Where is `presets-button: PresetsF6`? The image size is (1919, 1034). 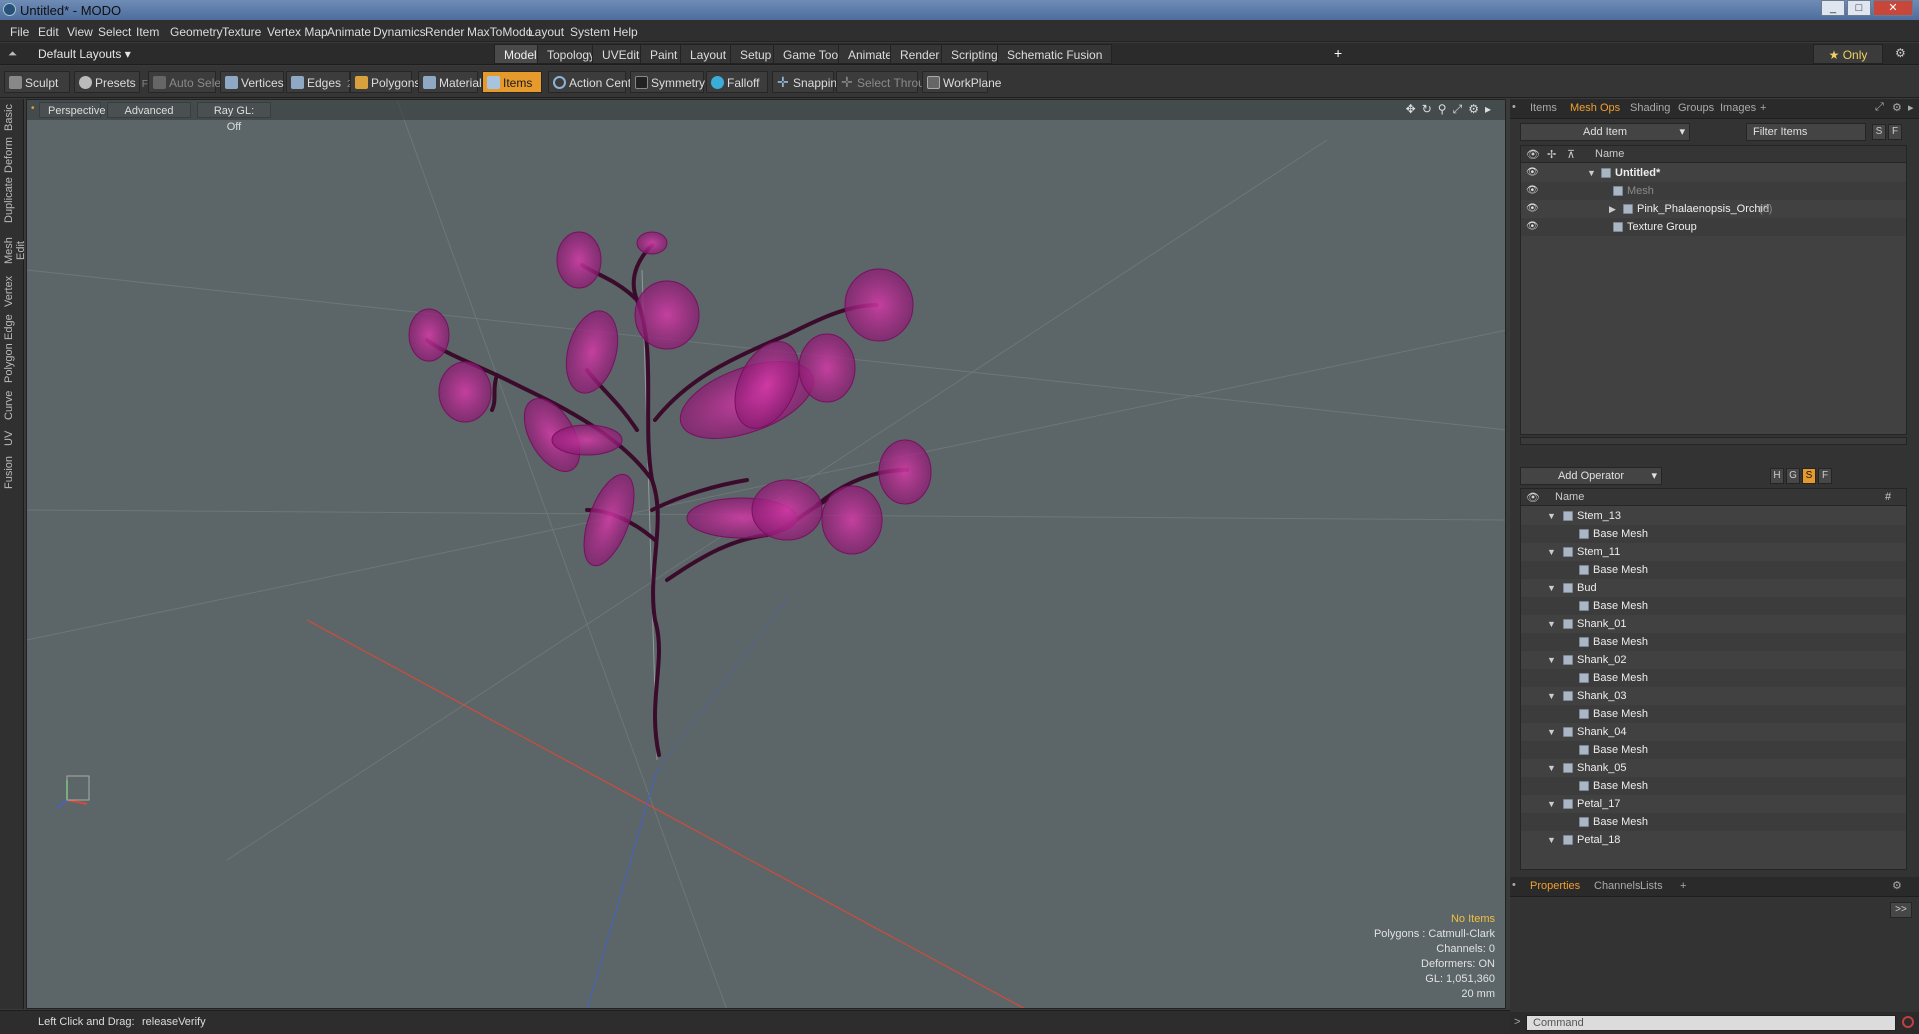 presets-button: PresetsF6 is located at coordinates (113, 82).